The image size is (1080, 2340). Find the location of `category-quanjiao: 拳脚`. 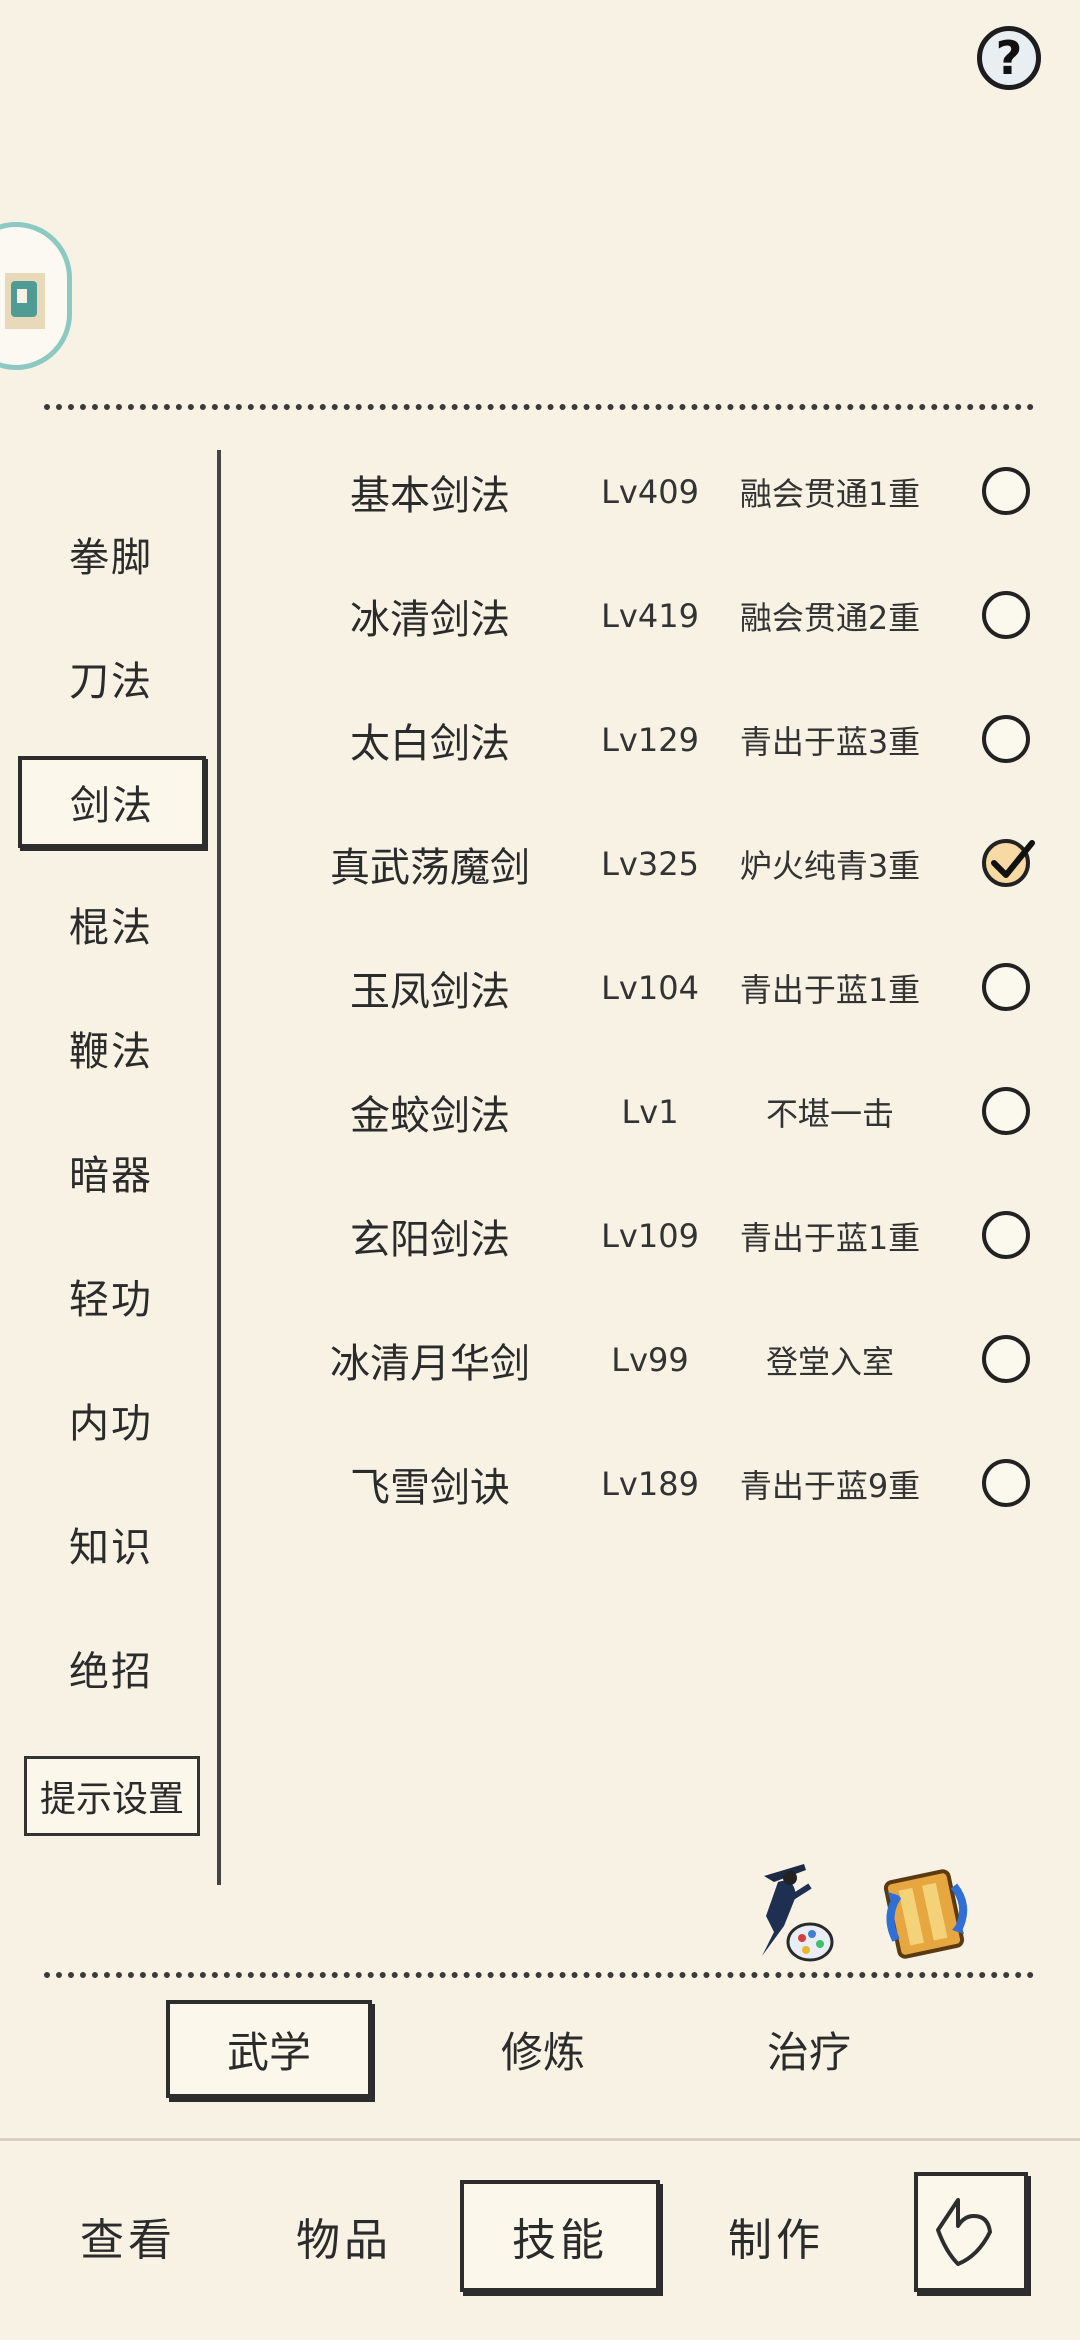

category-quanjiao: 拳脚 is located at coordinates (111, 554).